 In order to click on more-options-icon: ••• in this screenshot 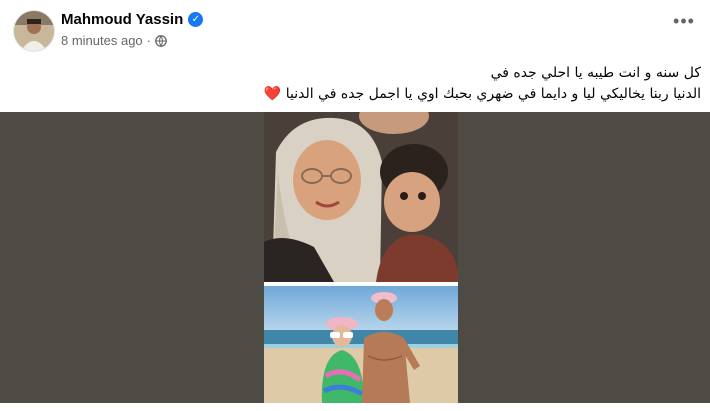, I will do `click(684, 23)`.